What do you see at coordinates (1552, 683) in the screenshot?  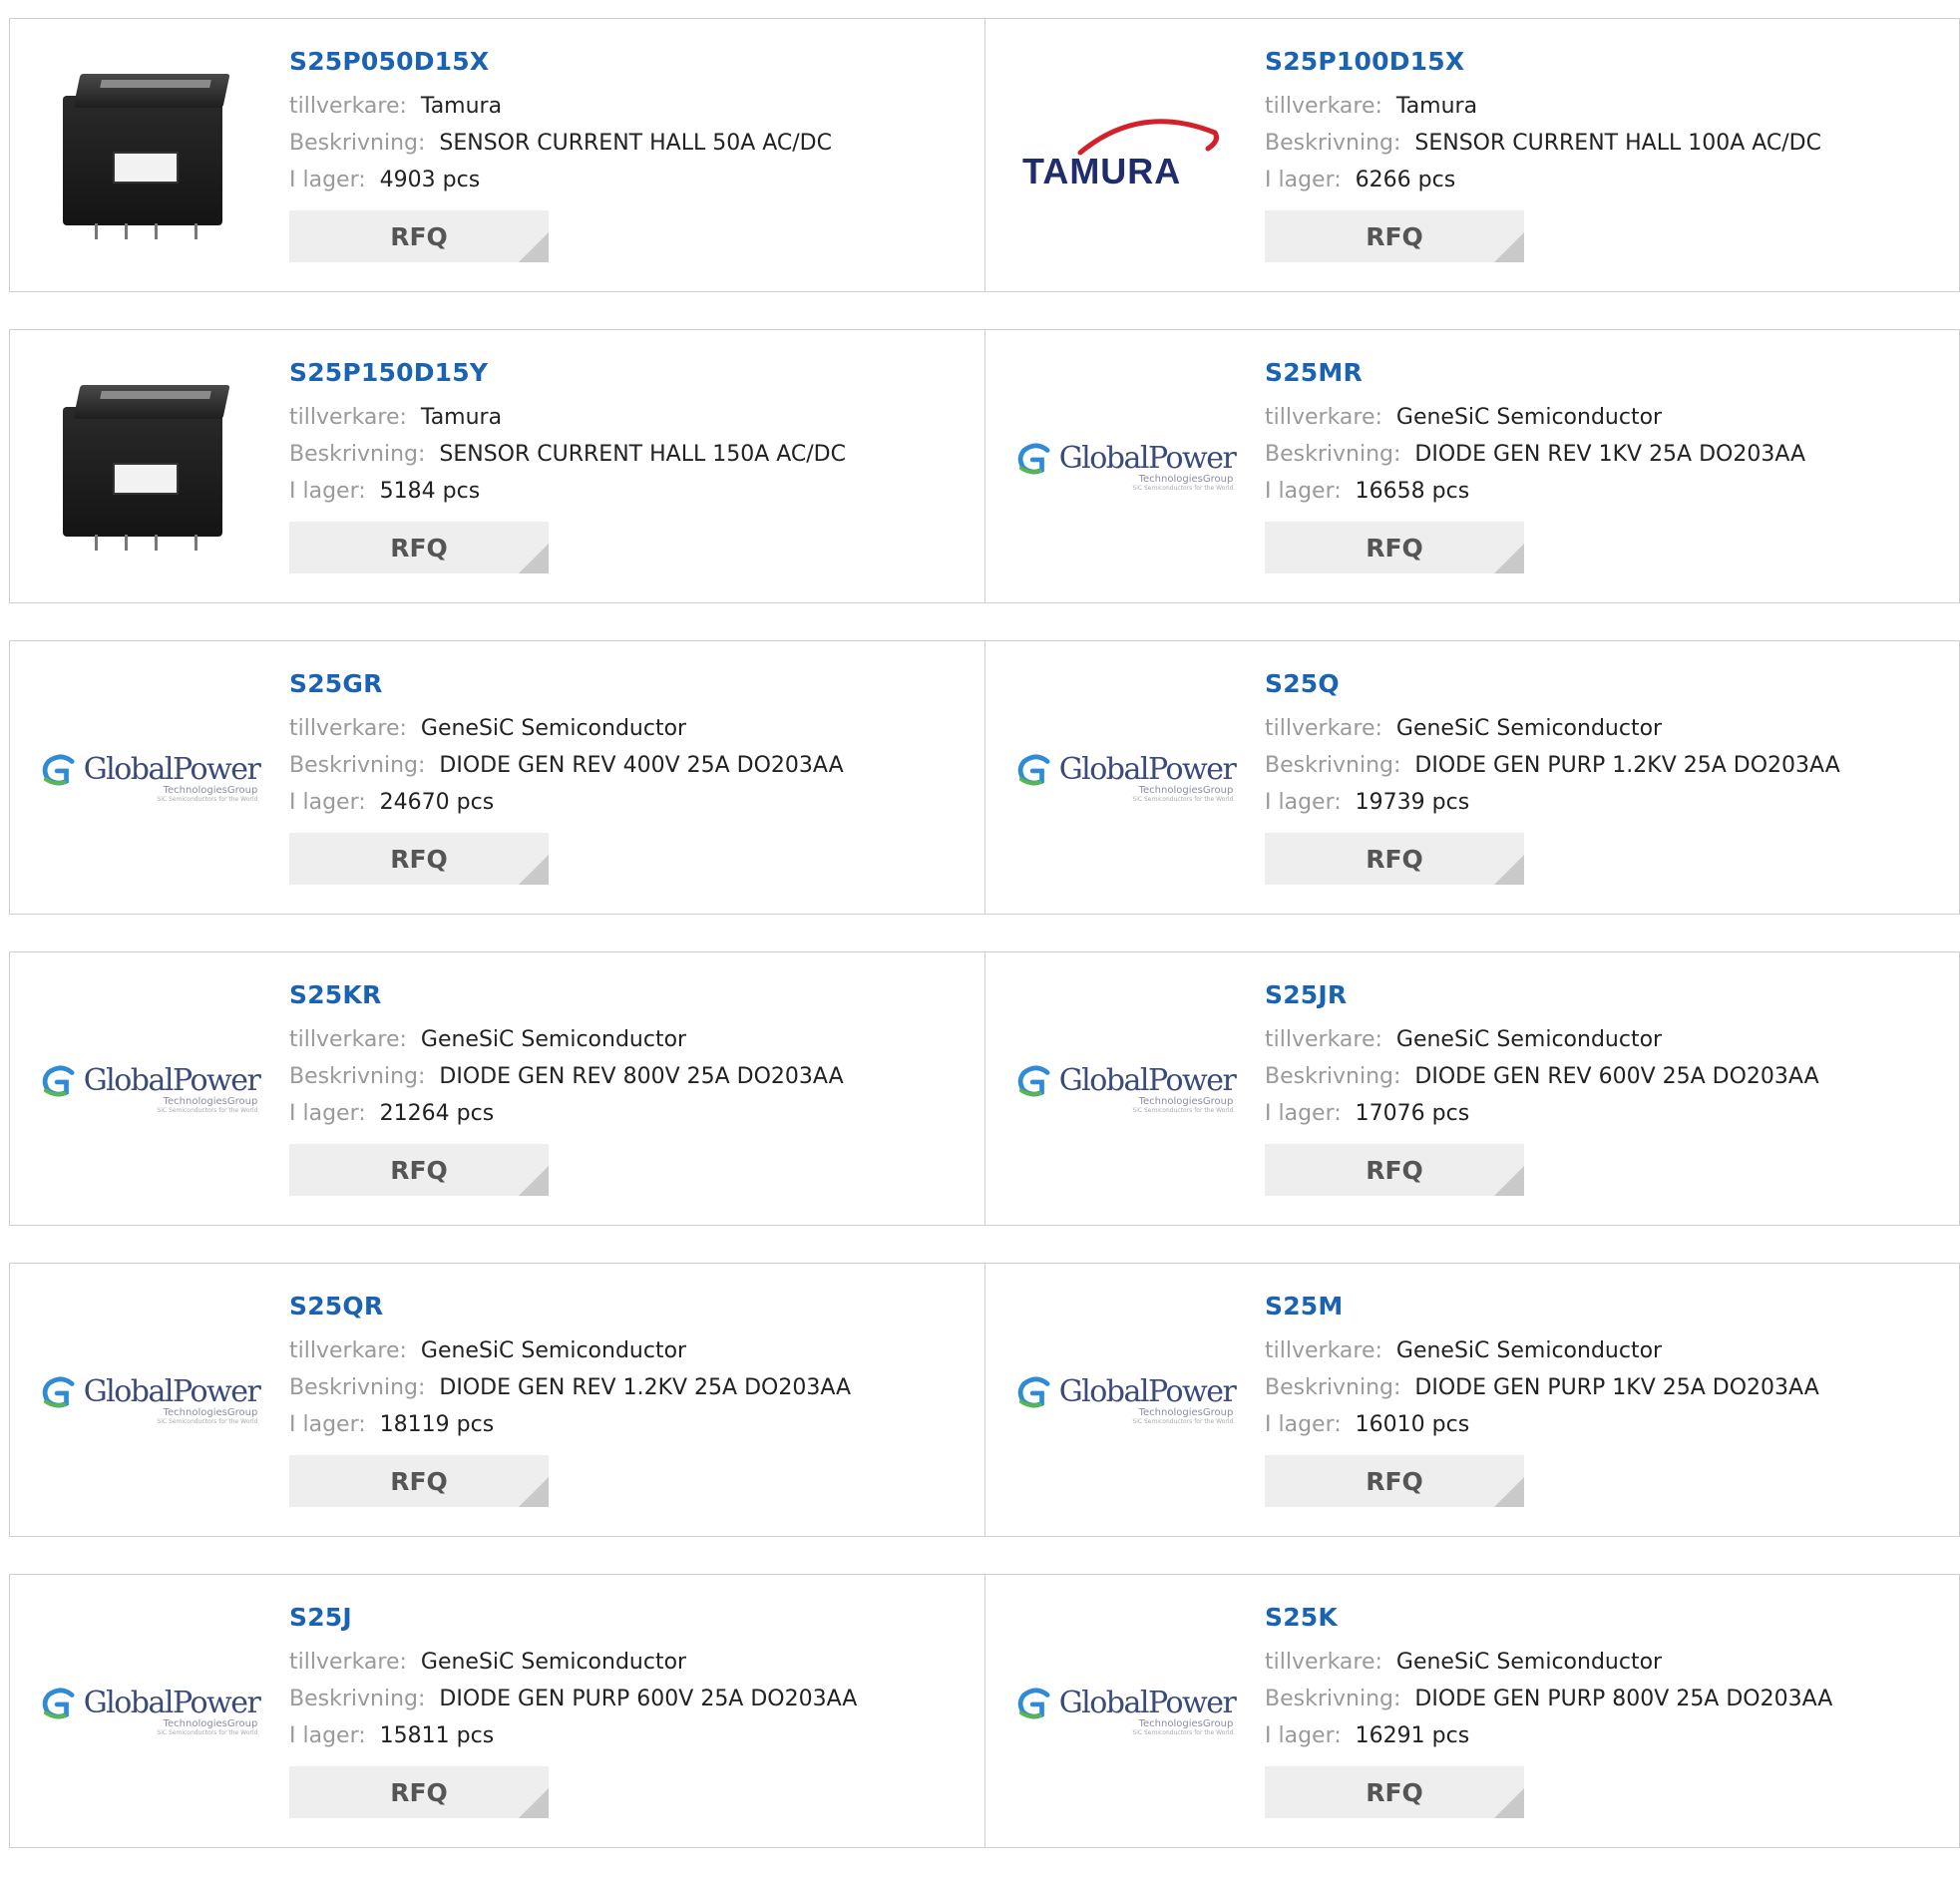 I see `part-number-link: S25Q` at bounding box center [1552, 683].